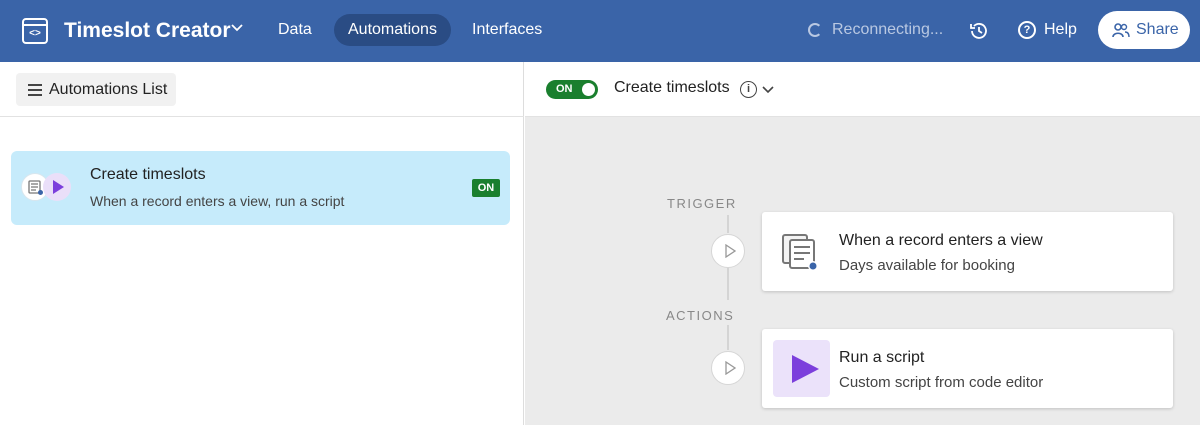 The height and width of the screenshot is (425, 1200). What do you see at coordinates (147, 31) in the screenshot?
I see `app-title: Timeslot Creator` at bounding box center [147, 31].